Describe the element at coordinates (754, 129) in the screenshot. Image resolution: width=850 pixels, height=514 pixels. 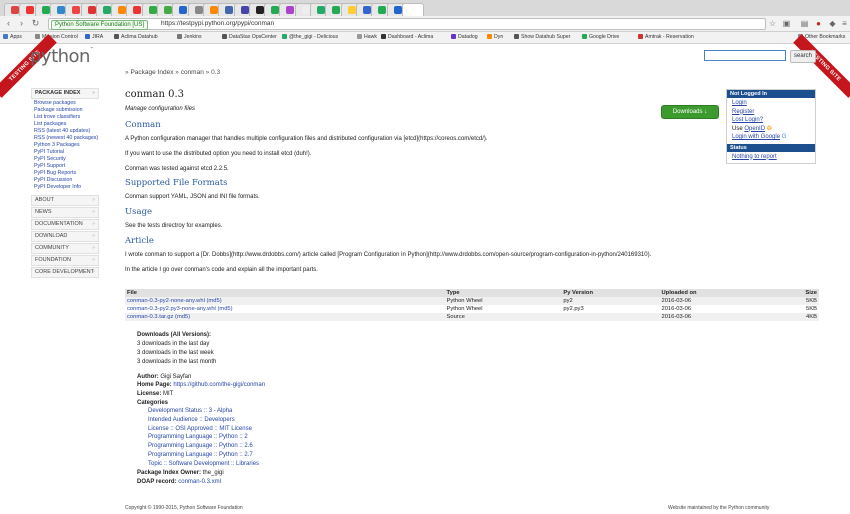
I see `openid-link: OpenID` at that location.